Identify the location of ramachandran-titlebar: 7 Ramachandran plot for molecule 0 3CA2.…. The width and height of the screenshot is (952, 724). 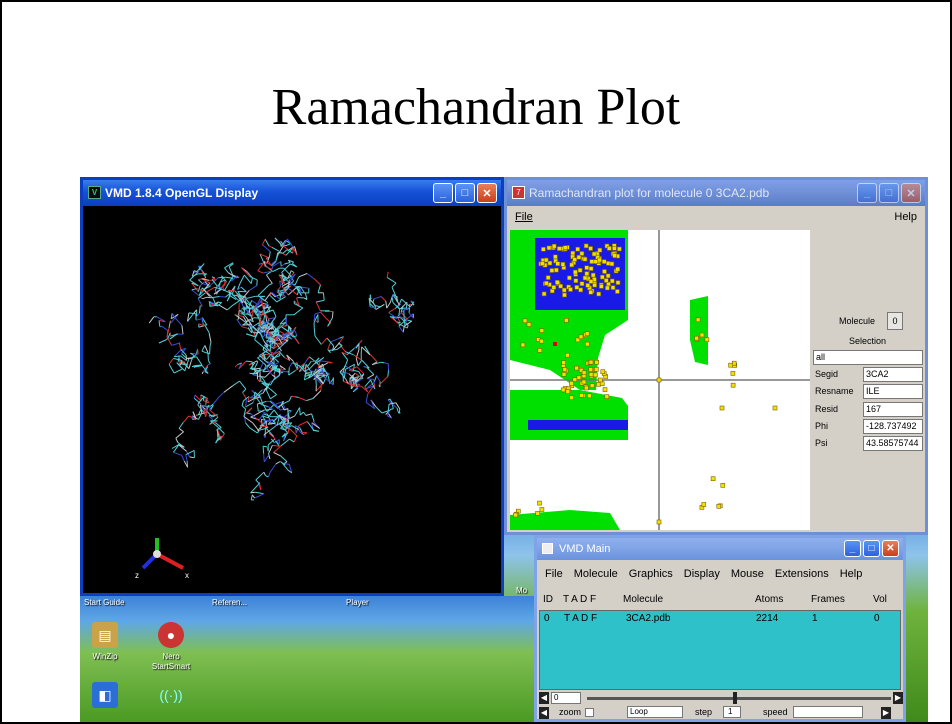
(716, 193).